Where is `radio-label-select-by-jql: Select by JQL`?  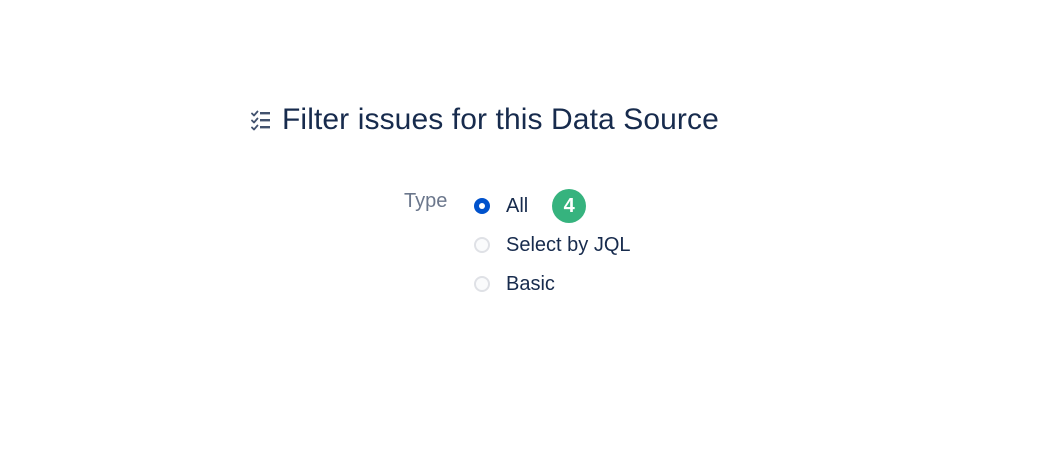 radio-label-select-by-jql: Select by JQL is located at coordinates (568, 244).